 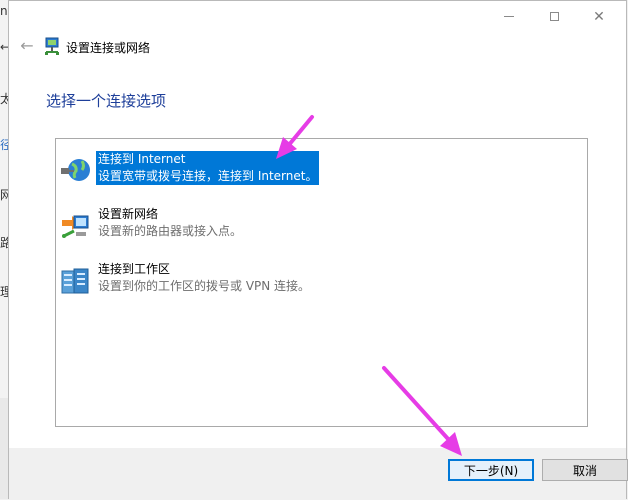 What do you see at coordinates (108, 48) in the screenshot?
I see `dialog-title: 设置连接或网络` at bounding box center [108, 48].